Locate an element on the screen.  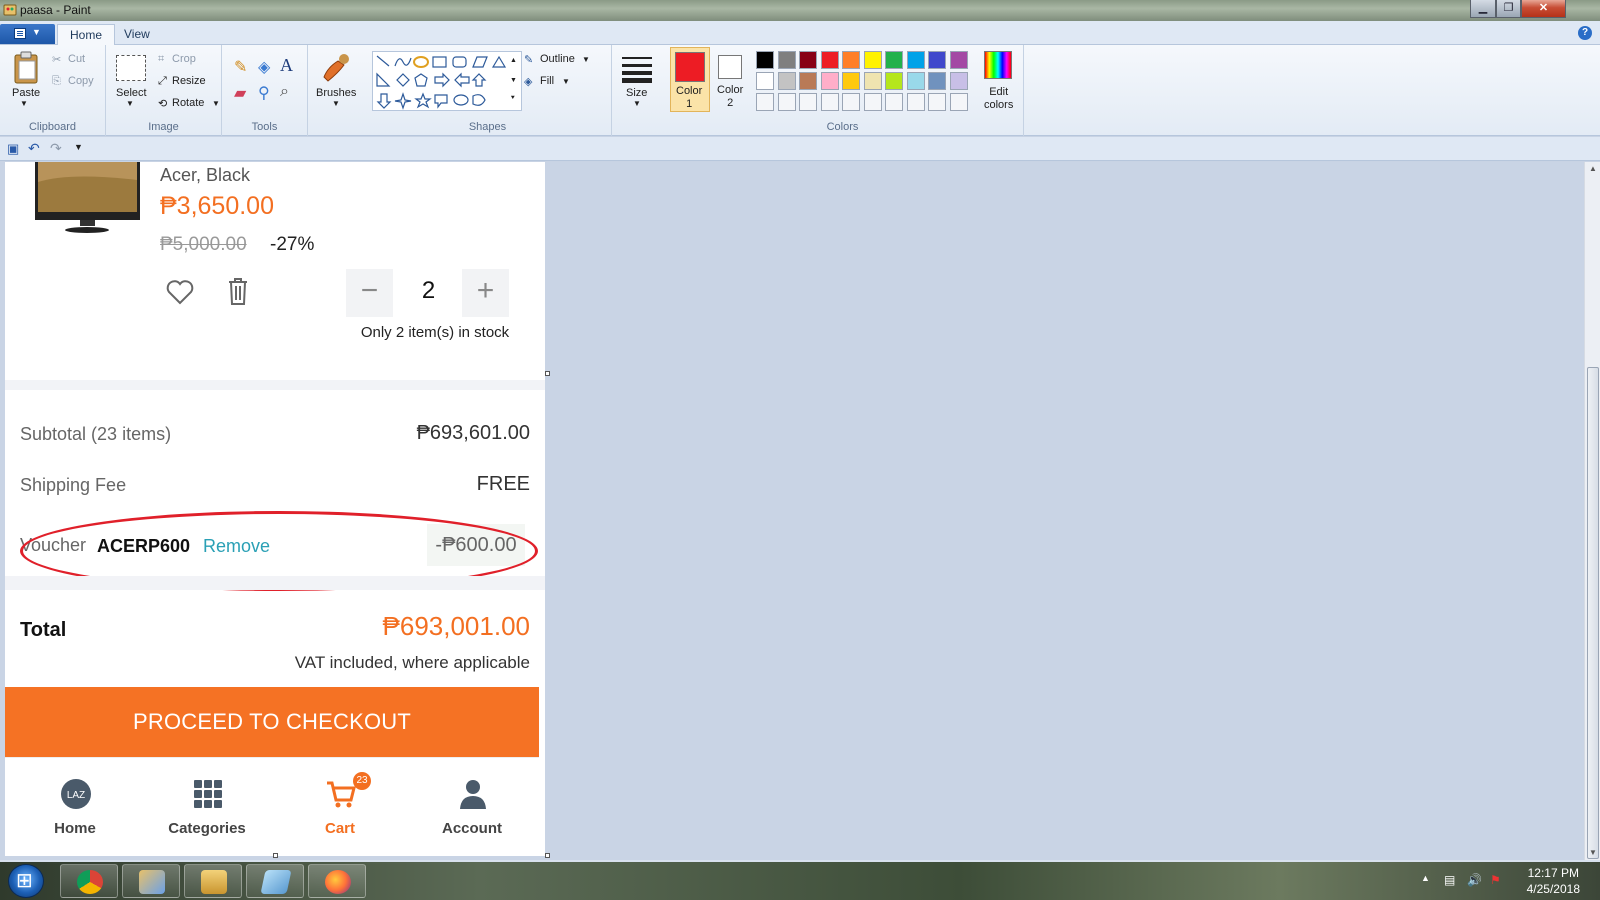
crop-button: Crop is located at coordinates (184, 59).